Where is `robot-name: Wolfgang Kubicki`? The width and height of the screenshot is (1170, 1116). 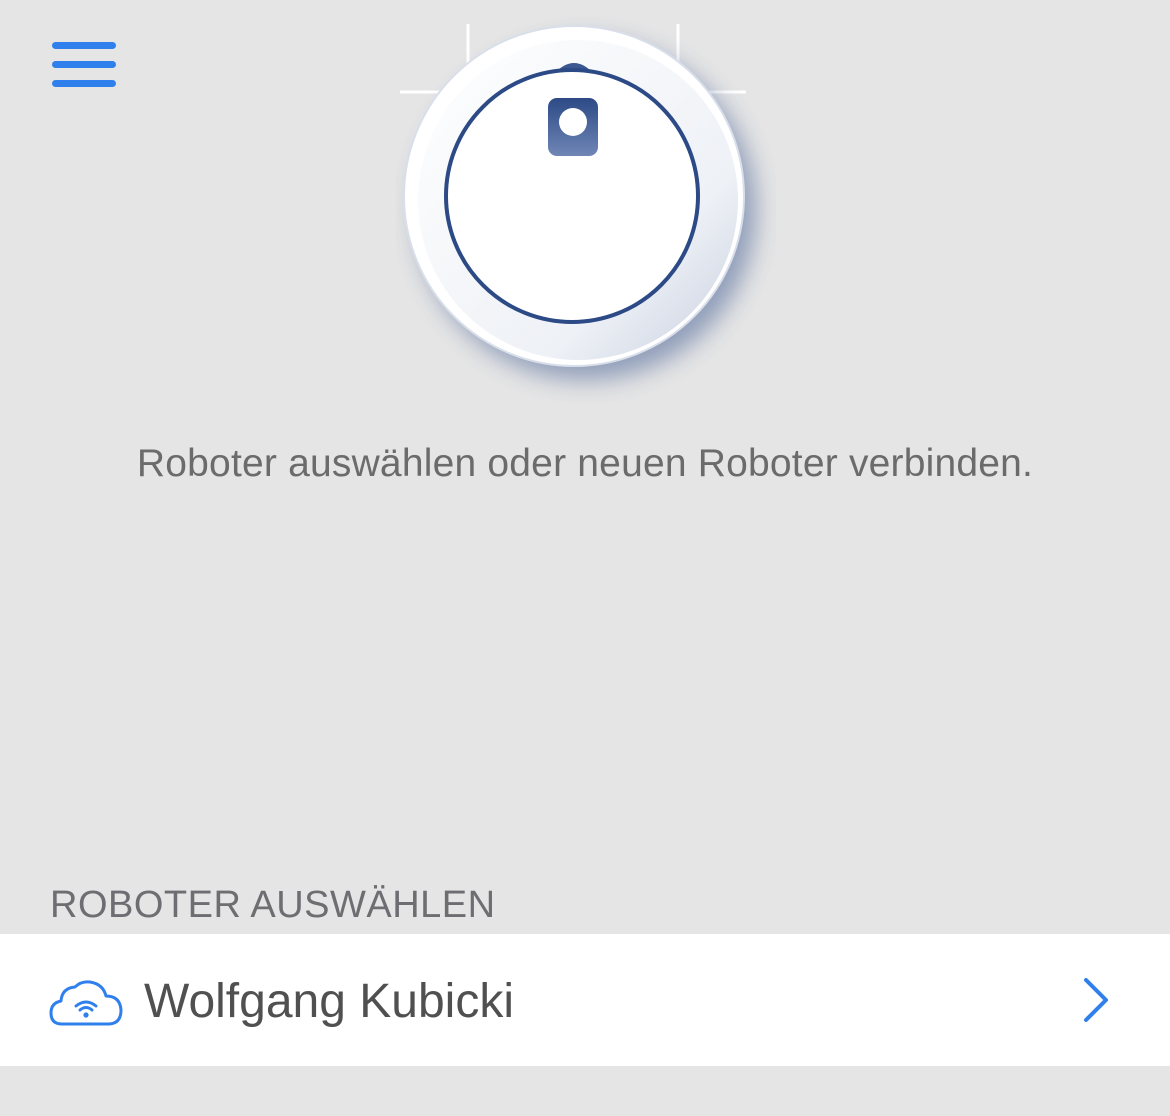
robot-name: Wolfgang Kubicki is located at coordinates (329, 1001).